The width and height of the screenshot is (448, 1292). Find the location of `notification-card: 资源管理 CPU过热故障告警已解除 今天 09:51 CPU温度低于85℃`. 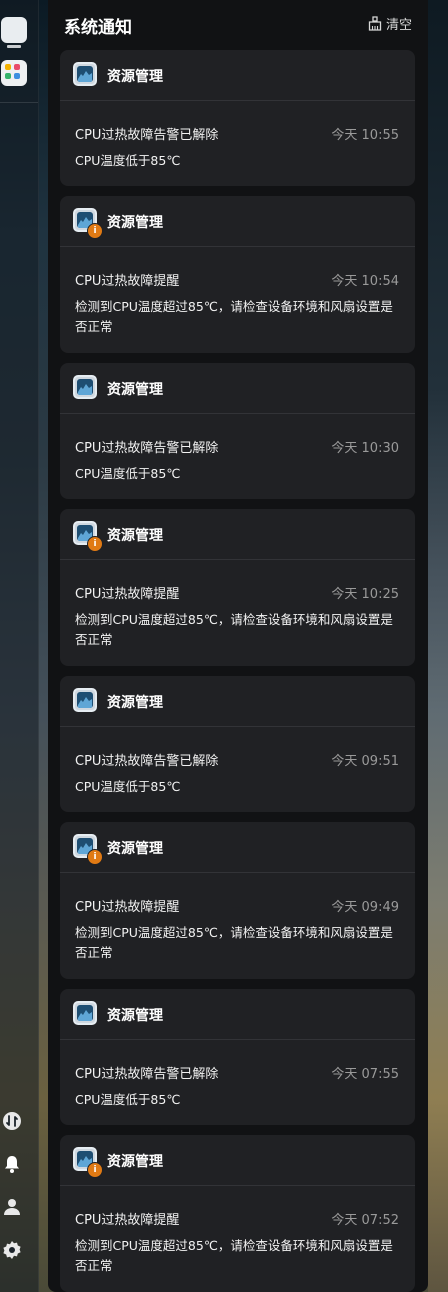

notification-card: 资源管理 CPU过热故障告警已解除 今天 09:51 CPU温度低于85℃ is located at coordinates (237, 744).